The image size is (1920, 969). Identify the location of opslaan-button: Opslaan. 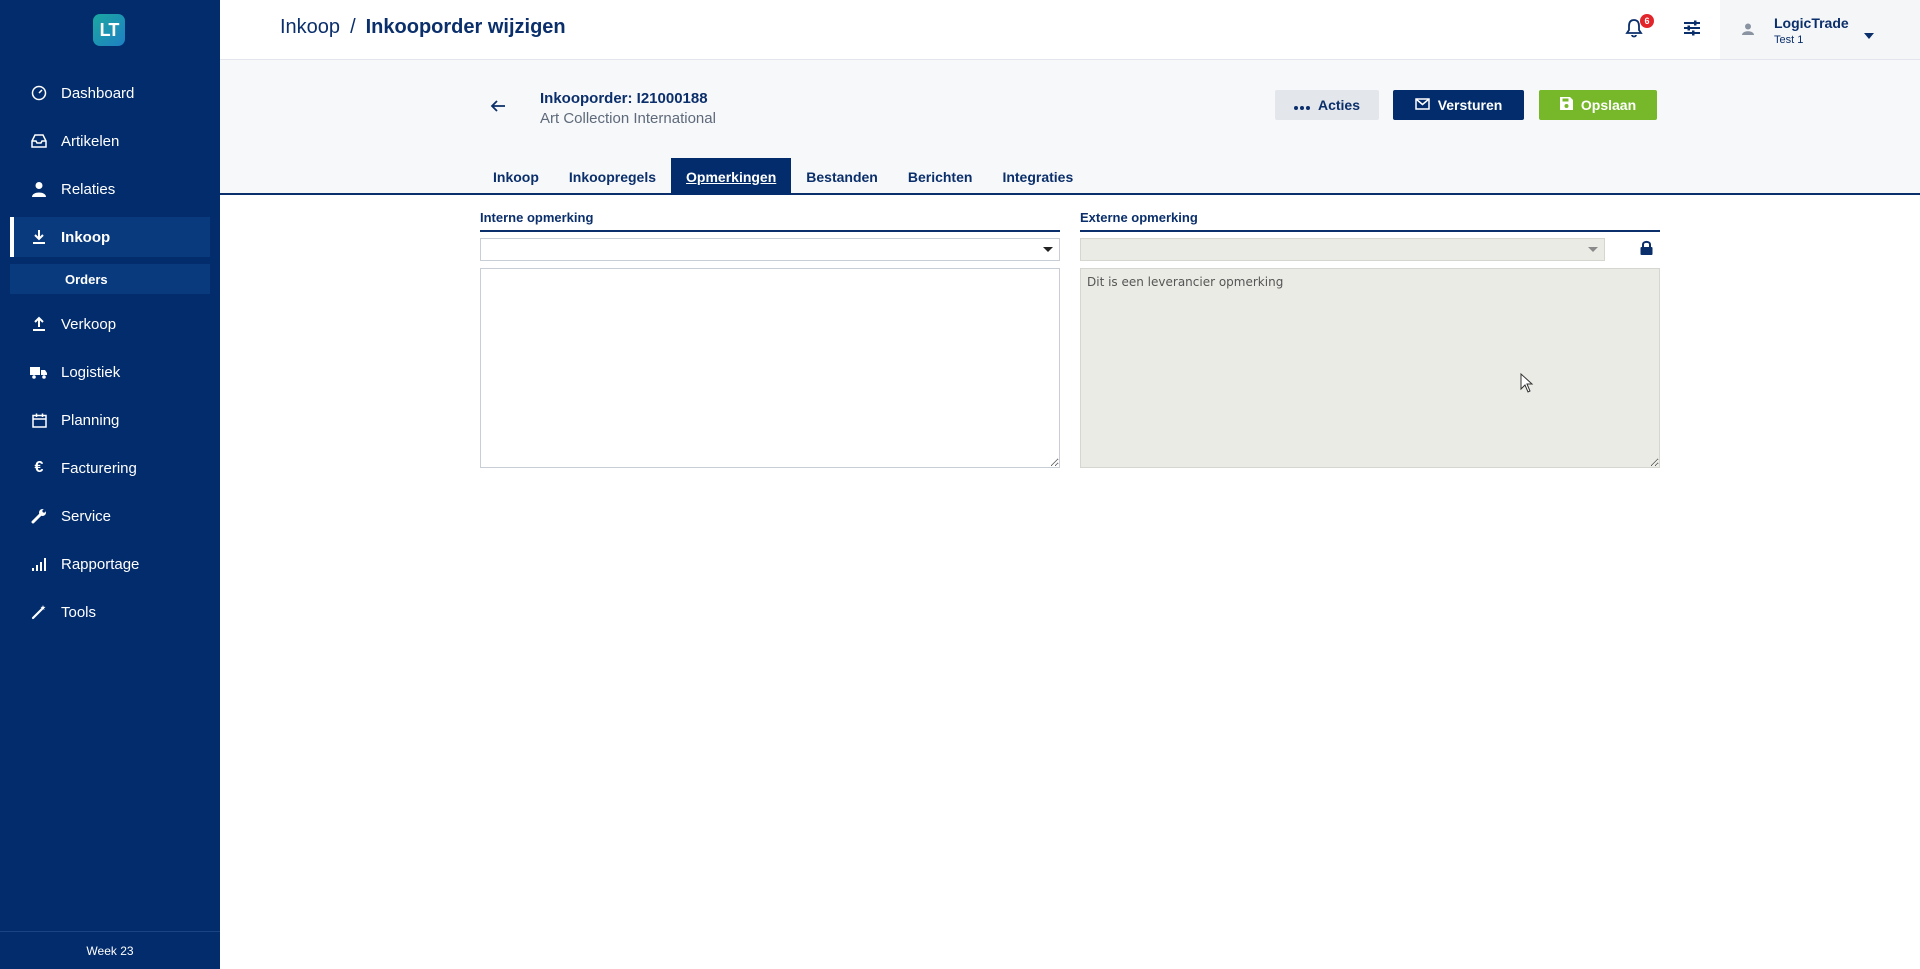
(1598, 105).